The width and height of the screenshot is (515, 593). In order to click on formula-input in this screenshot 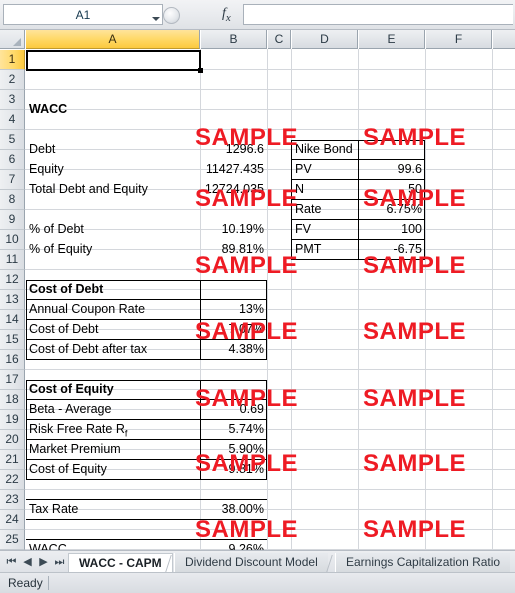, I will do `click(378, 14)`.